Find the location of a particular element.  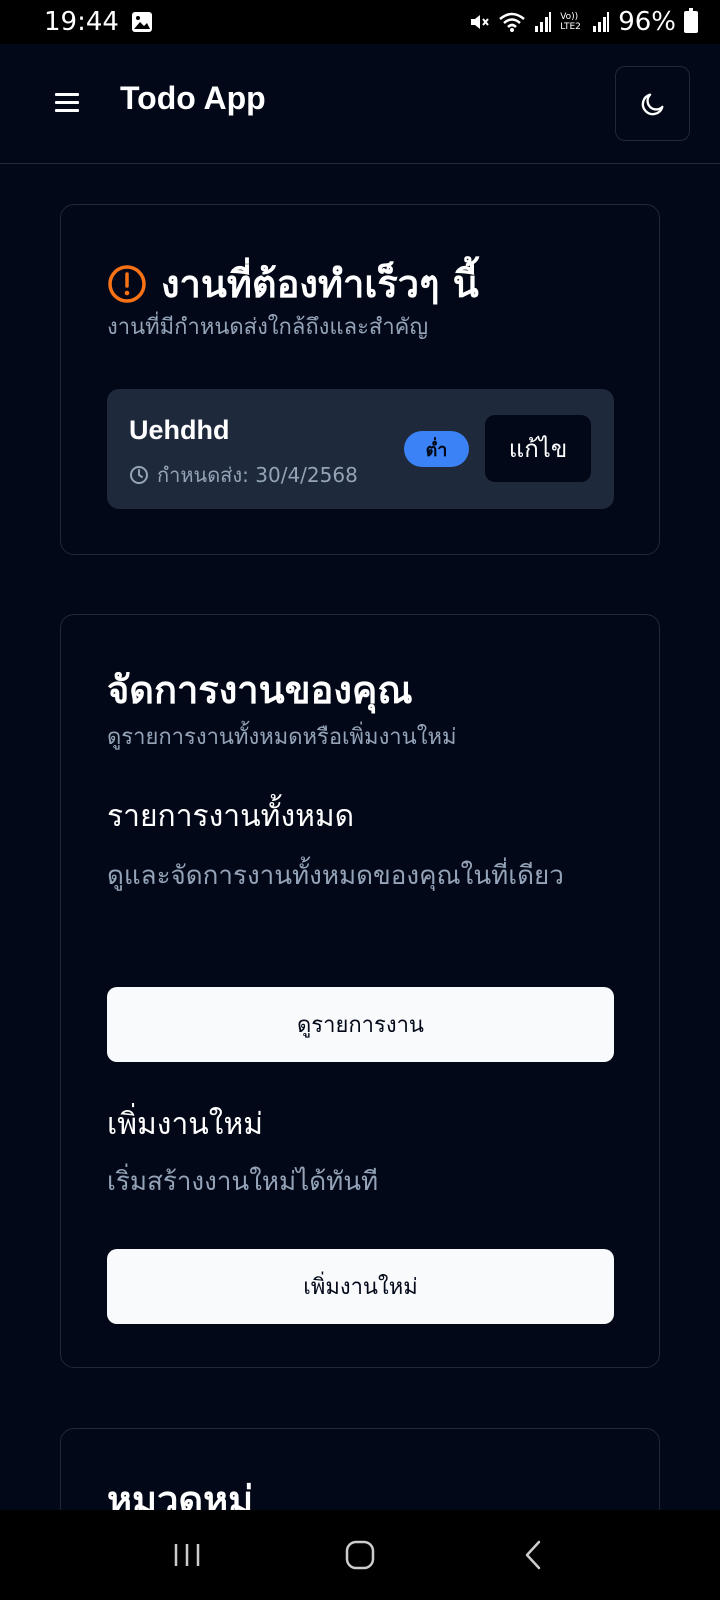

manage-title: จัดการงานของคุณ is located at coordinates (260, 690).